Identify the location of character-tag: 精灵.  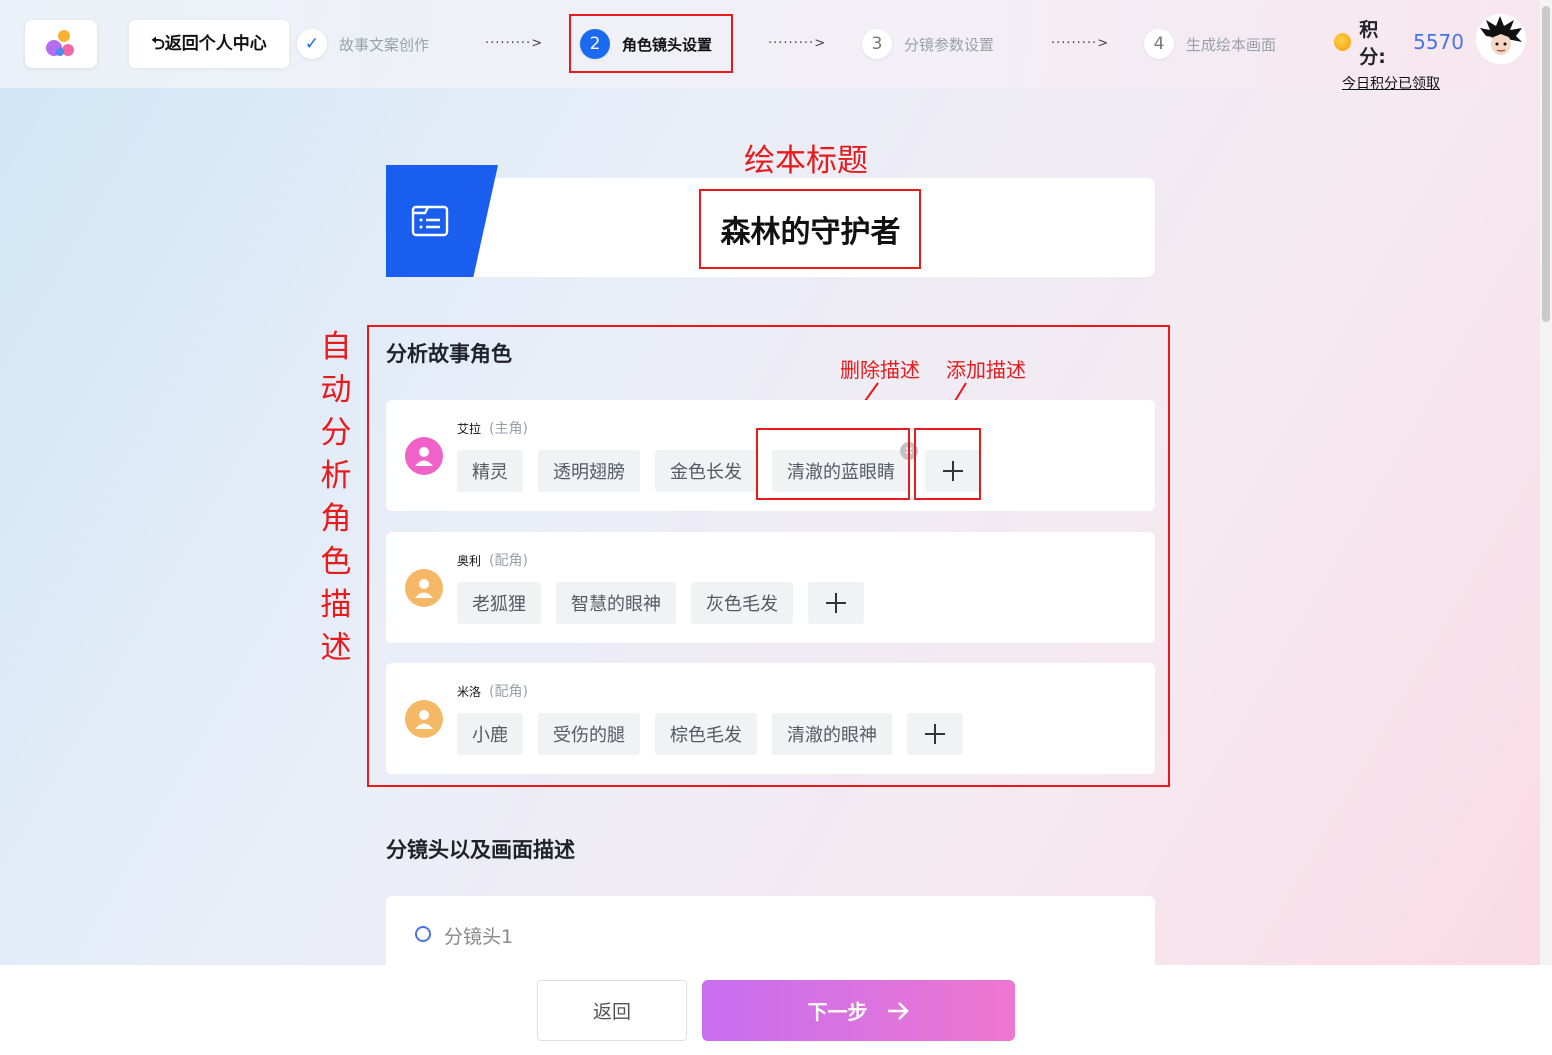
(490, 471).